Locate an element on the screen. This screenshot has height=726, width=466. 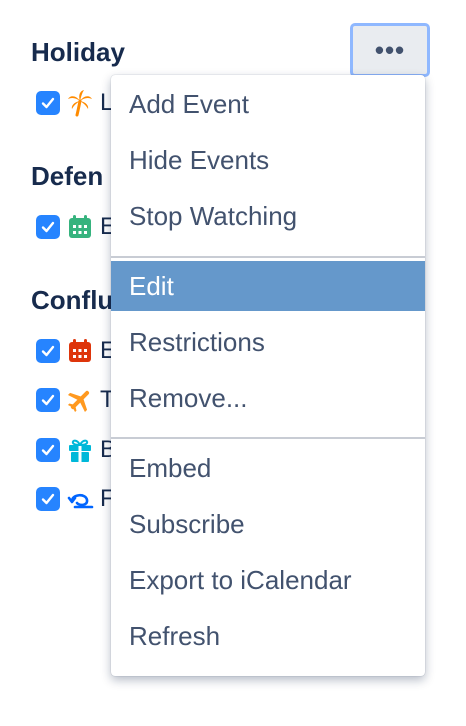
calendar-item: L is located at coordinates (74, 103).